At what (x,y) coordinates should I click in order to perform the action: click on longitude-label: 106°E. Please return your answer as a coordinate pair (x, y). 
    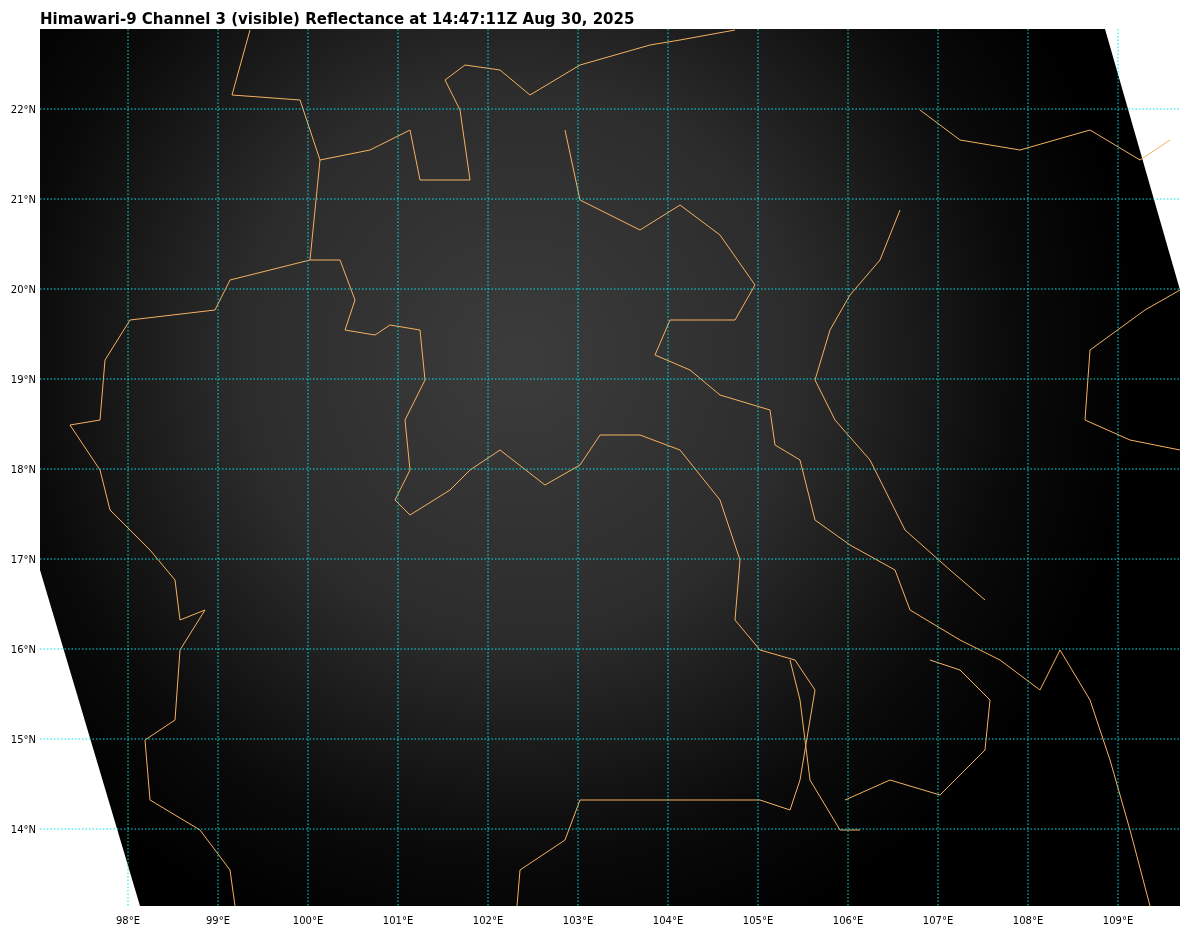
    Looking at the image, I should click on (848, 920).